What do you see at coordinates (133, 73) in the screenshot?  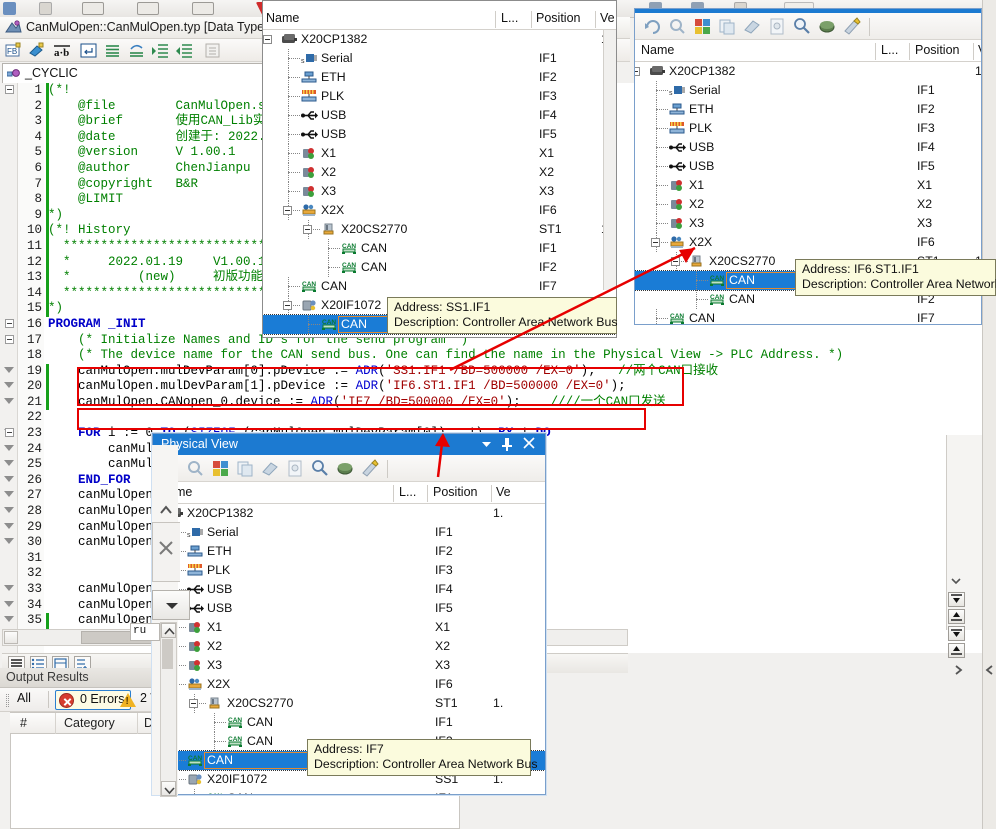 I see `tab-cyclic: _CYCLIC` at bounding box center [133, 73].